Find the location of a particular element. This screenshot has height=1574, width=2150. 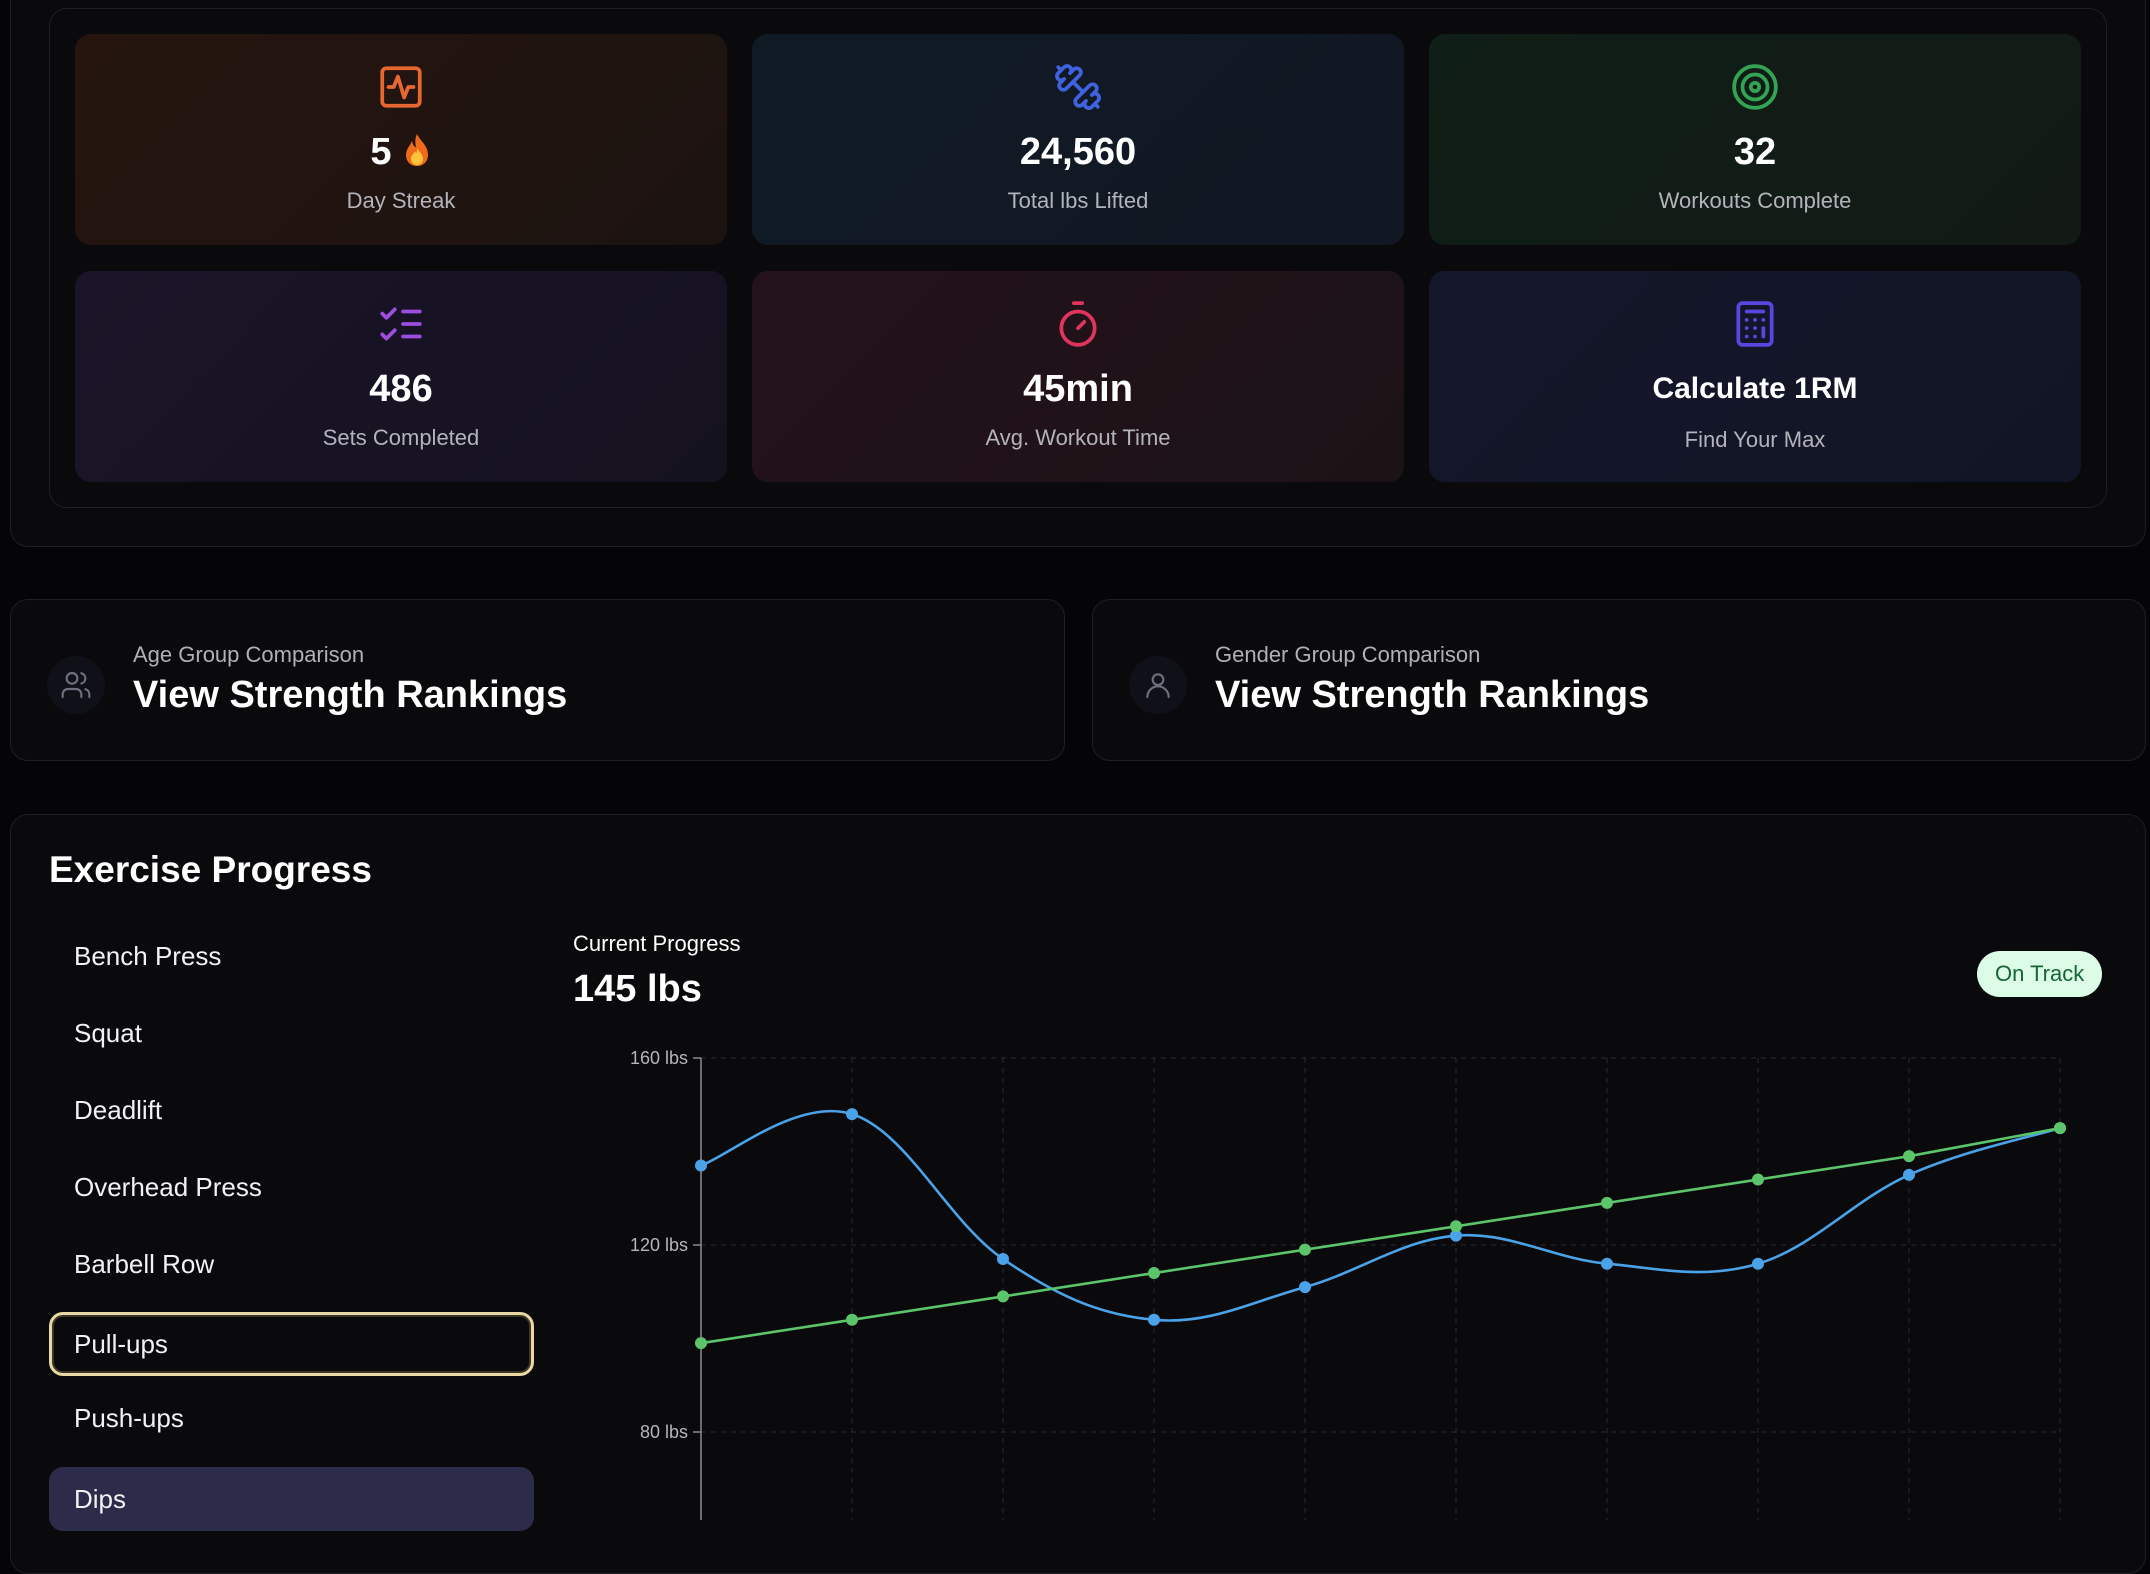

current-progress-label: Current Progress is located at coordinates (657, 943).